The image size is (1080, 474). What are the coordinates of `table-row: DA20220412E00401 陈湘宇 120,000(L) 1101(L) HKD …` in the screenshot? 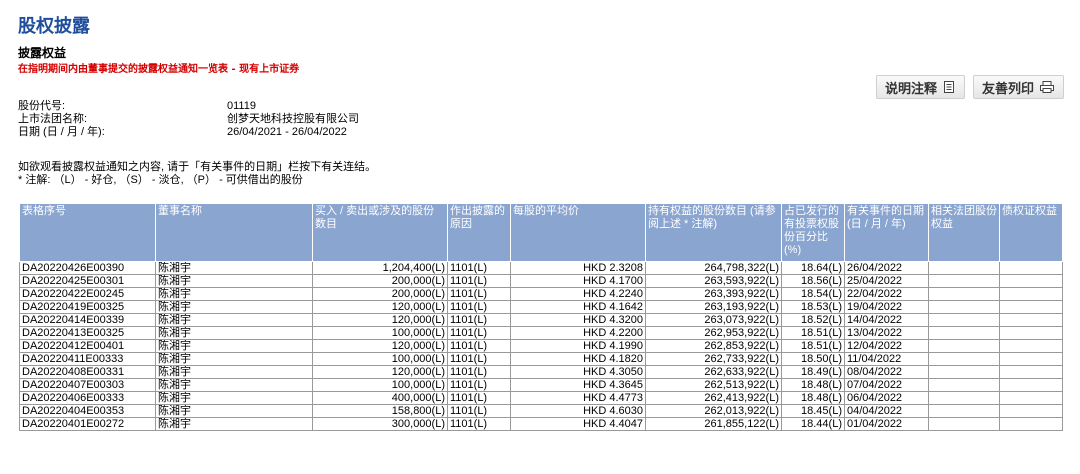 It's located at (541, 346).